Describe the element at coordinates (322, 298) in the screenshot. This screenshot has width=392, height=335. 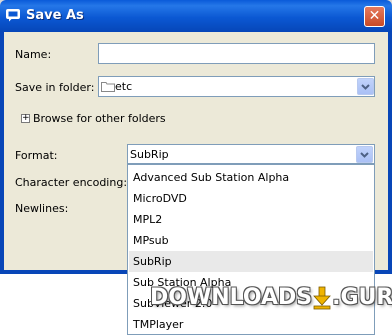
I see `download-arrow-icon` at that location.